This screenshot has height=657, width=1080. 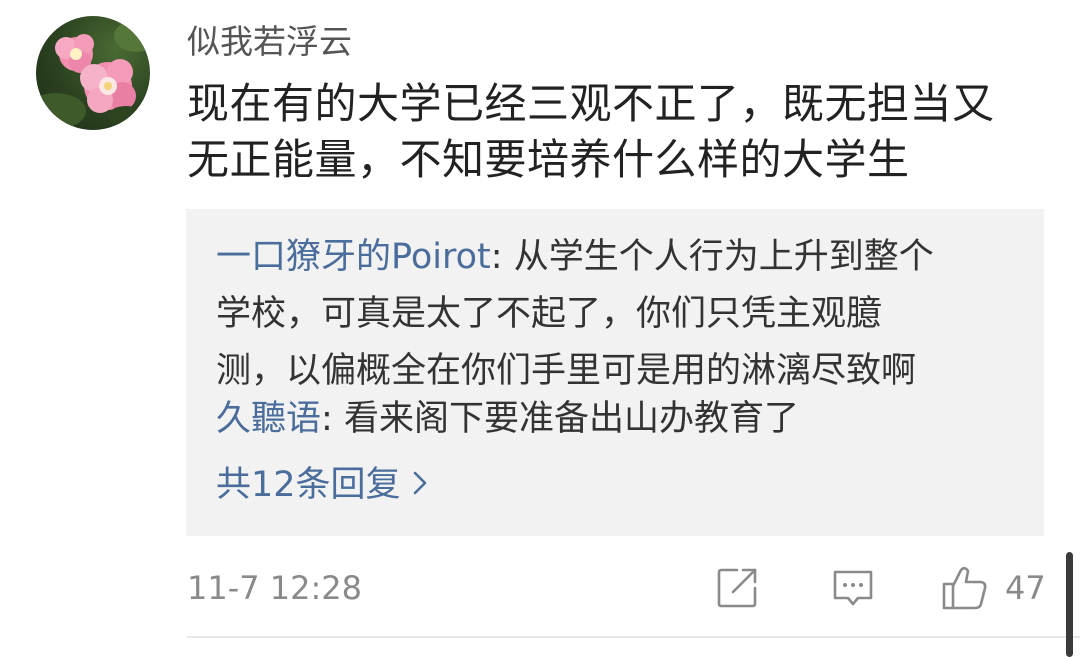 I want to click on like-button: 47, so click(x=994, y=588).